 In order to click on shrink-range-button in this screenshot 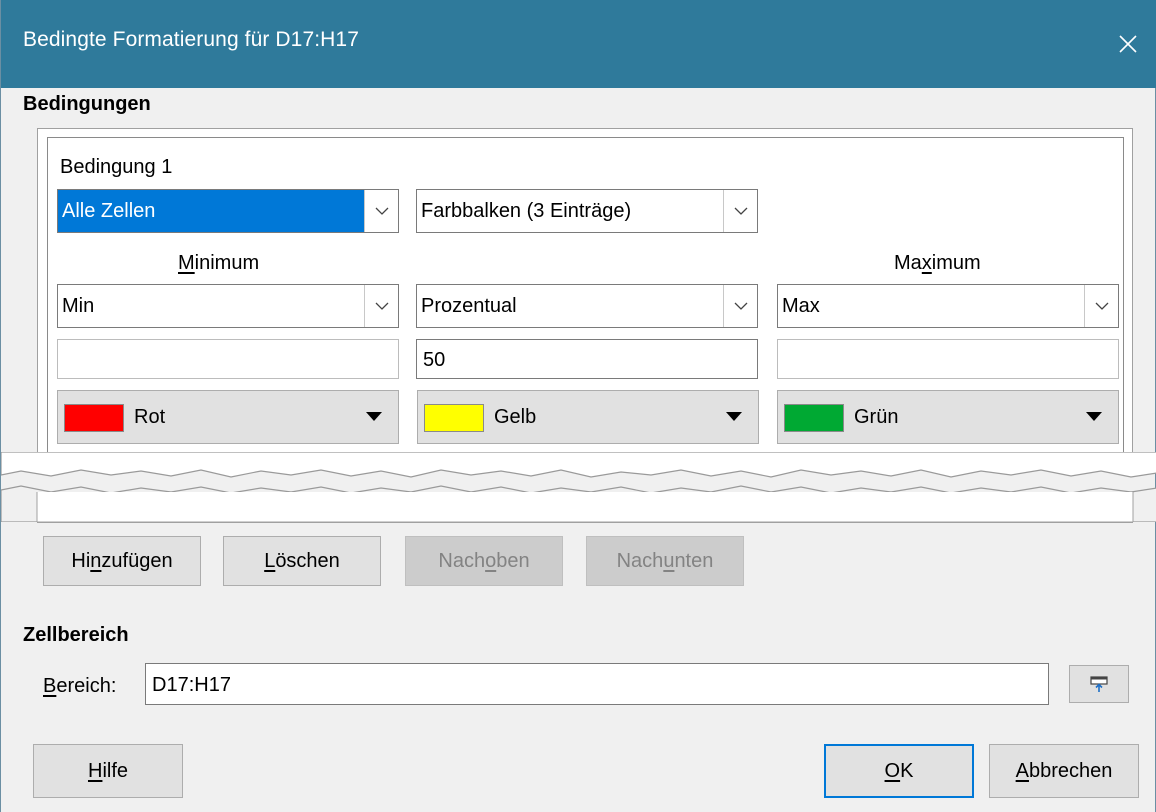, I will do `click(1099, 684)`.